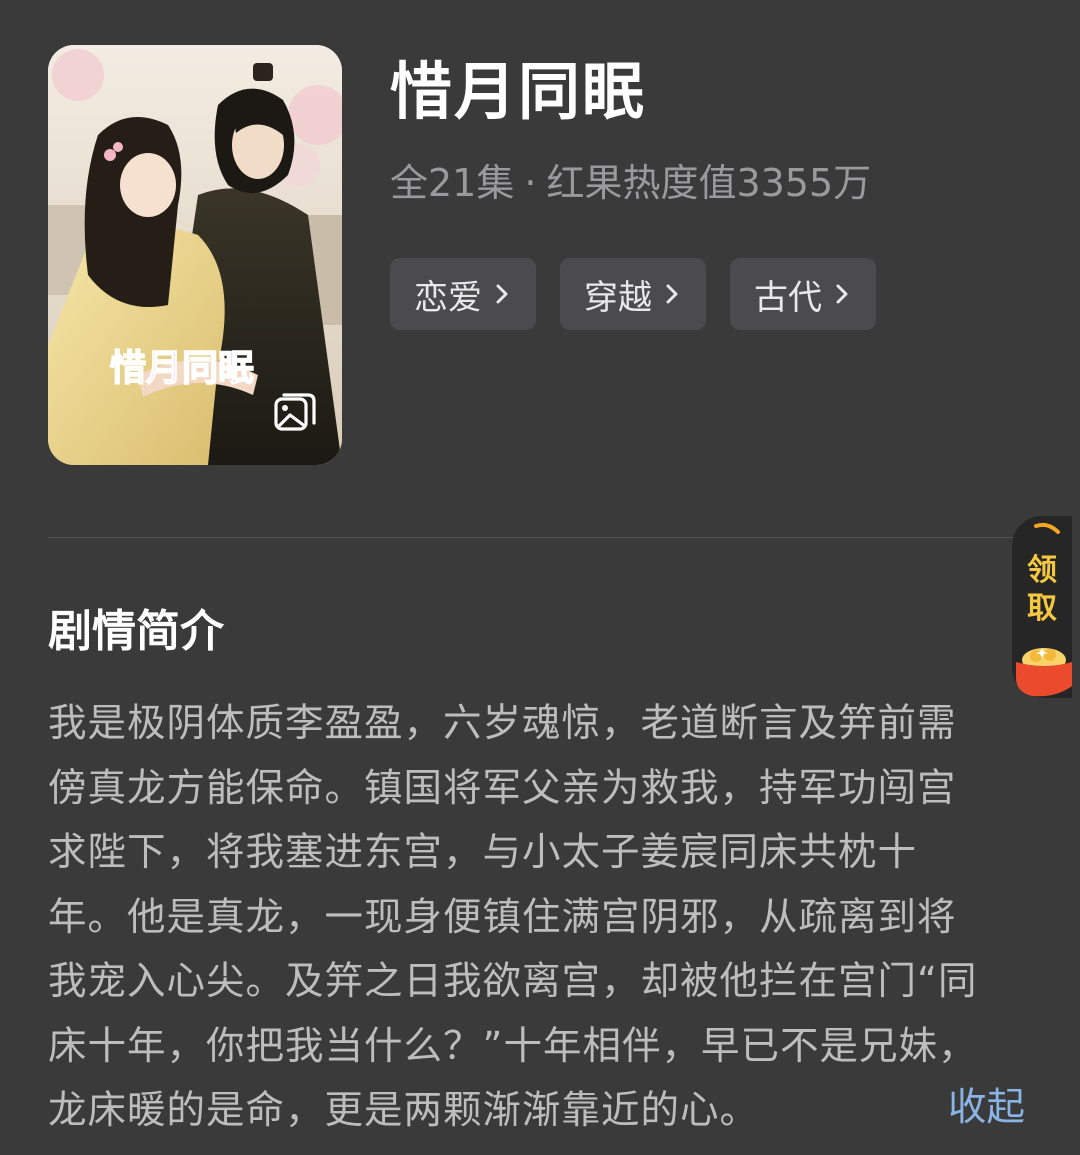 The height and width of the screenshot is (1155, 1080). Describe the element at coordinates (1047, 528) in the screenshot. I see `progress-arc-icon` at that location.